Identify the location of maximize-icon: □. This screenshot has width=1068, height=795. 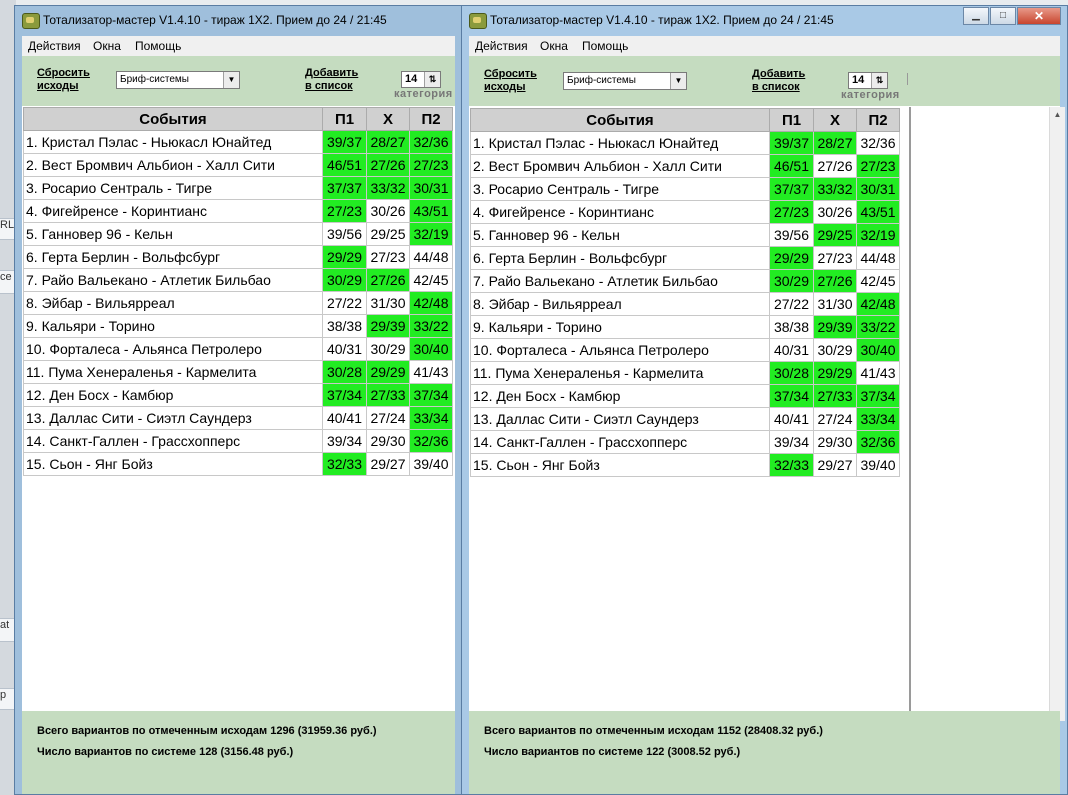
(1003, 16).